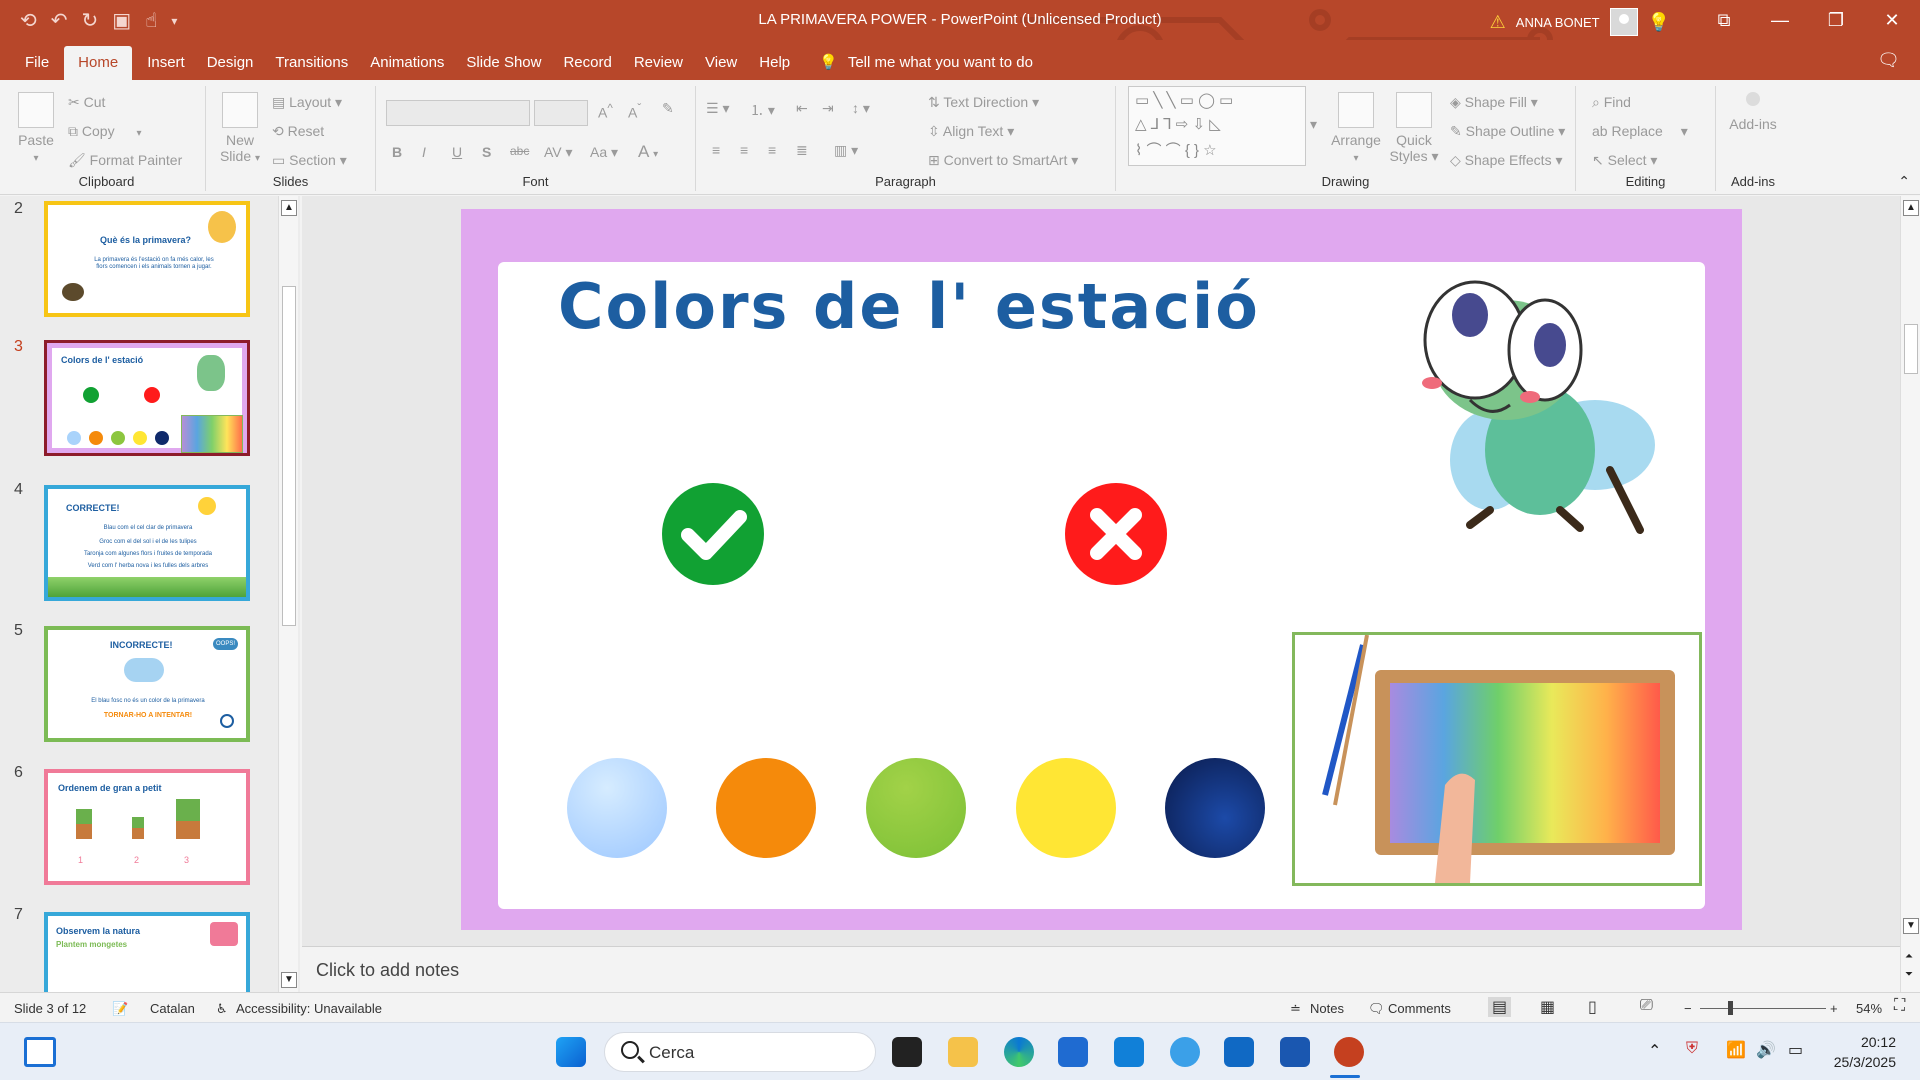 The height and width of the screenshot is (1080, 1920). Describe the element at coordinates (98, 63) in the screenshot. I see `tab-home: Home` at that location.